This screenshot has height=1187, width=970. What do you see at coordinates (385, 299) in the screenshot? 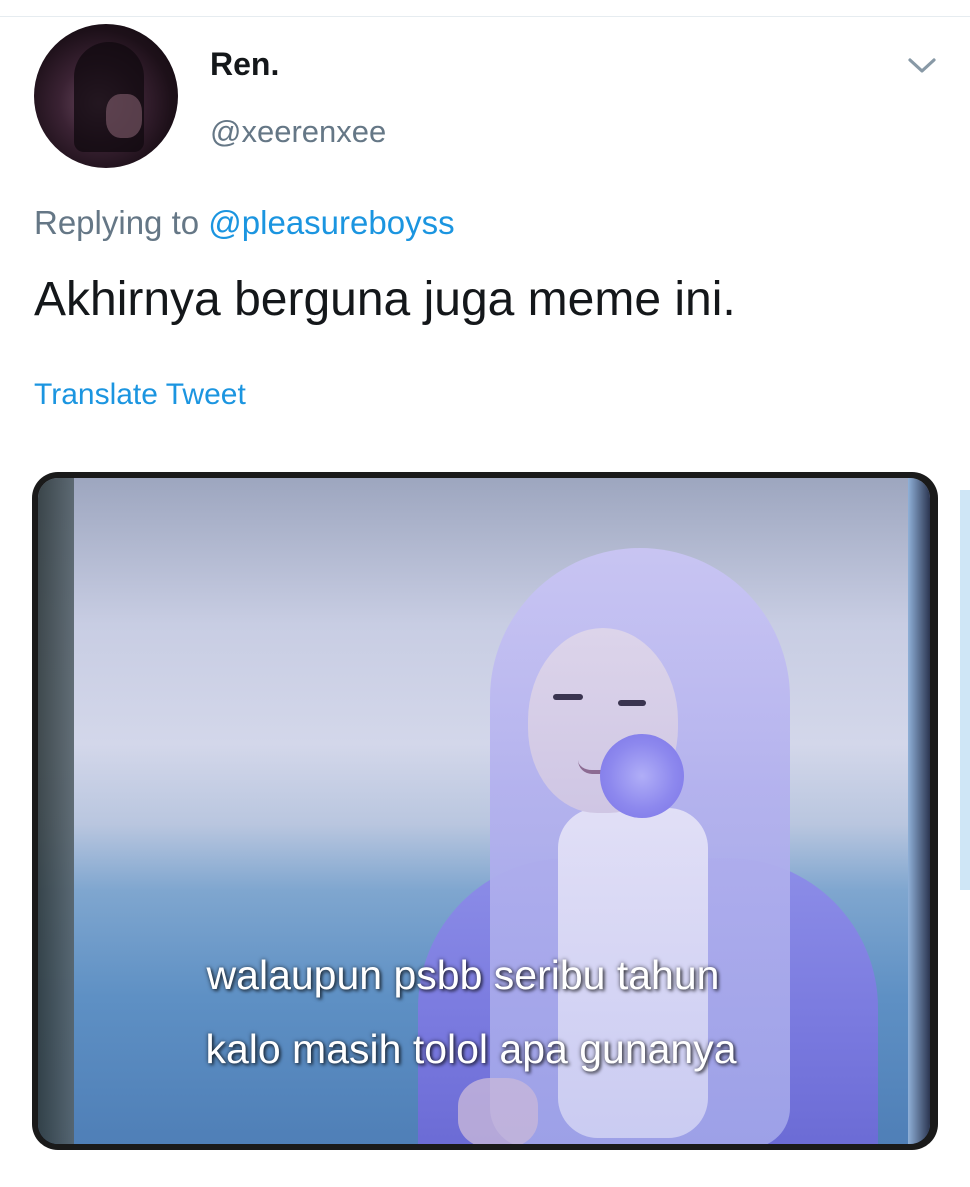
I see `tweet-text: Akhirnya berguna juga meme ini.` at bounding box center [385, 299].